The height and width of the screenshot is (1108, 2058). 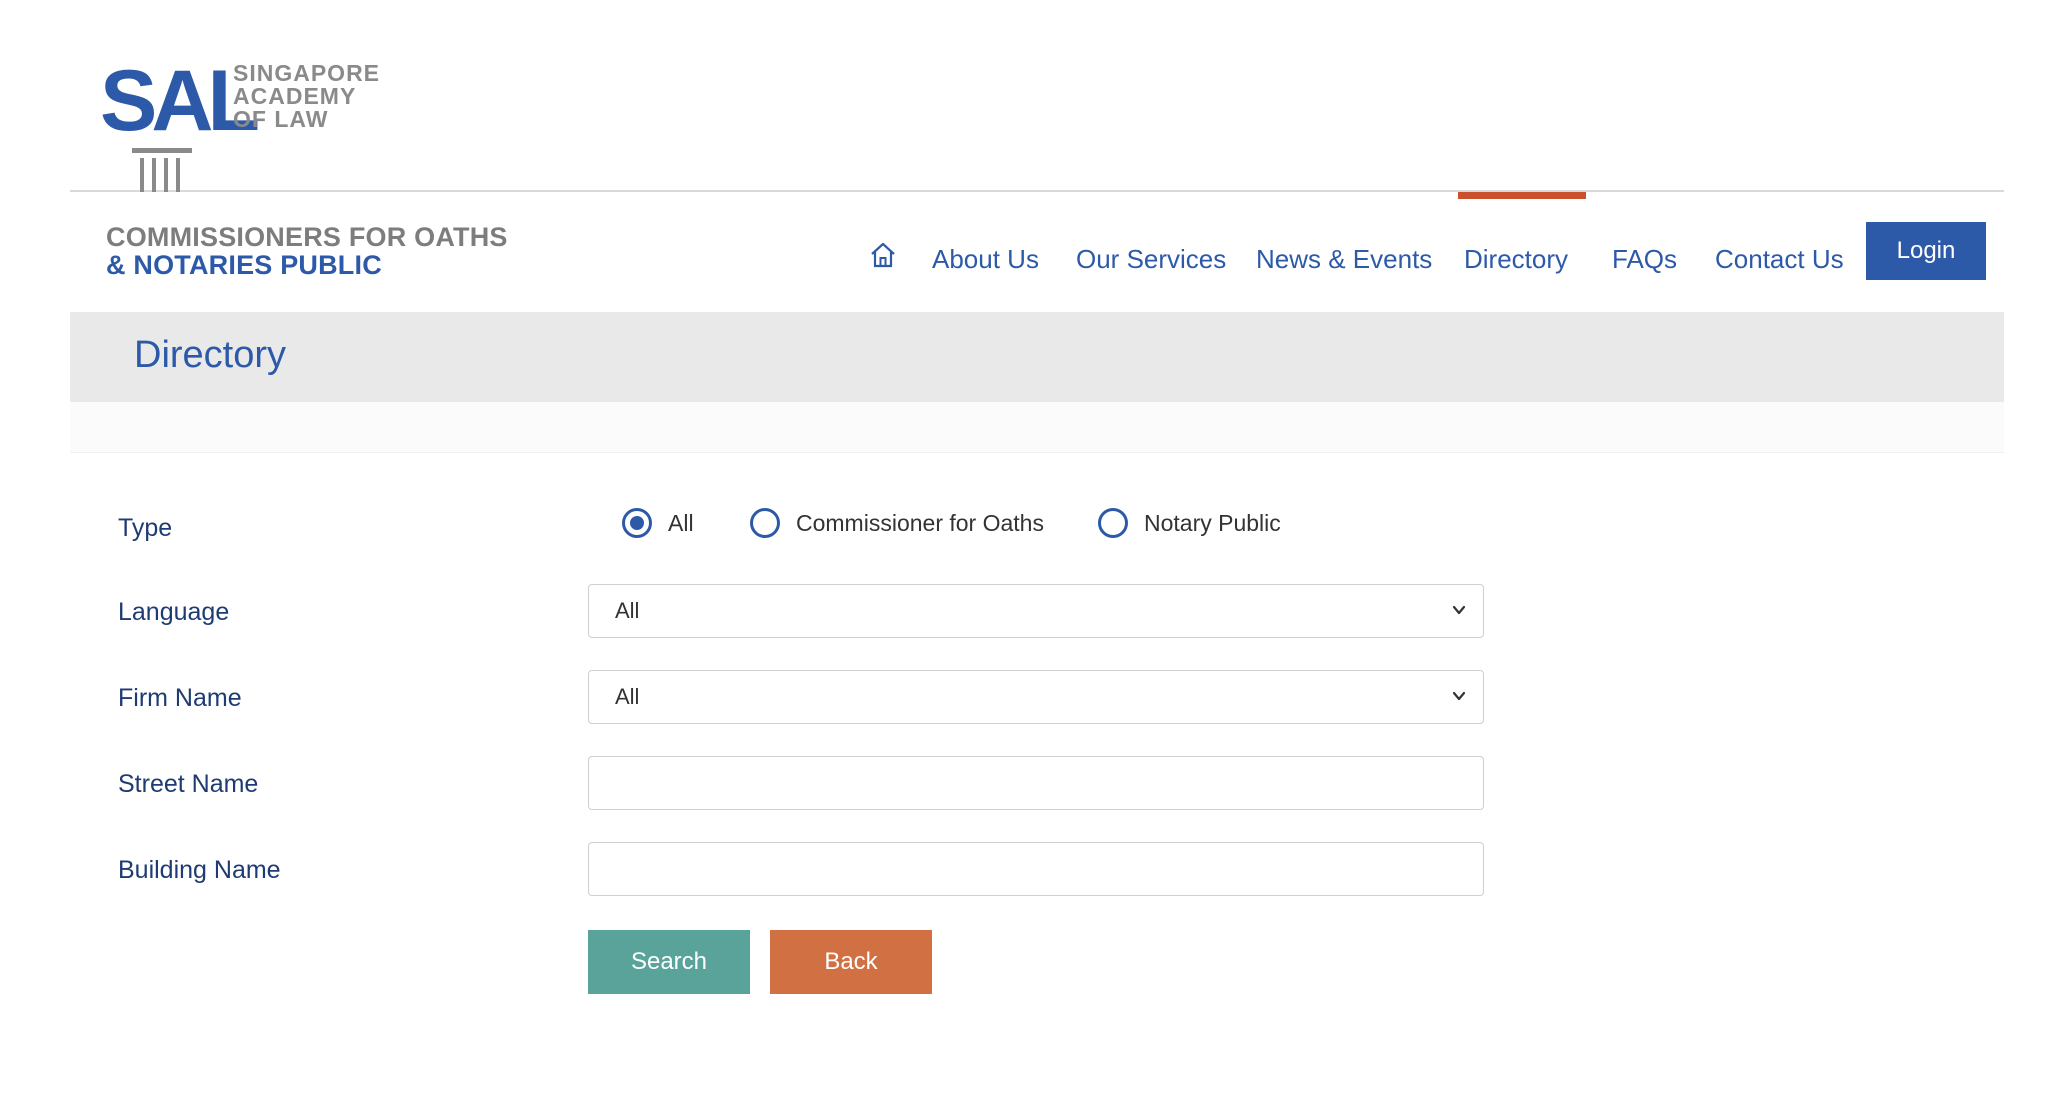 I want to click on firm-name-select: All, so click(x=1036, y=697).